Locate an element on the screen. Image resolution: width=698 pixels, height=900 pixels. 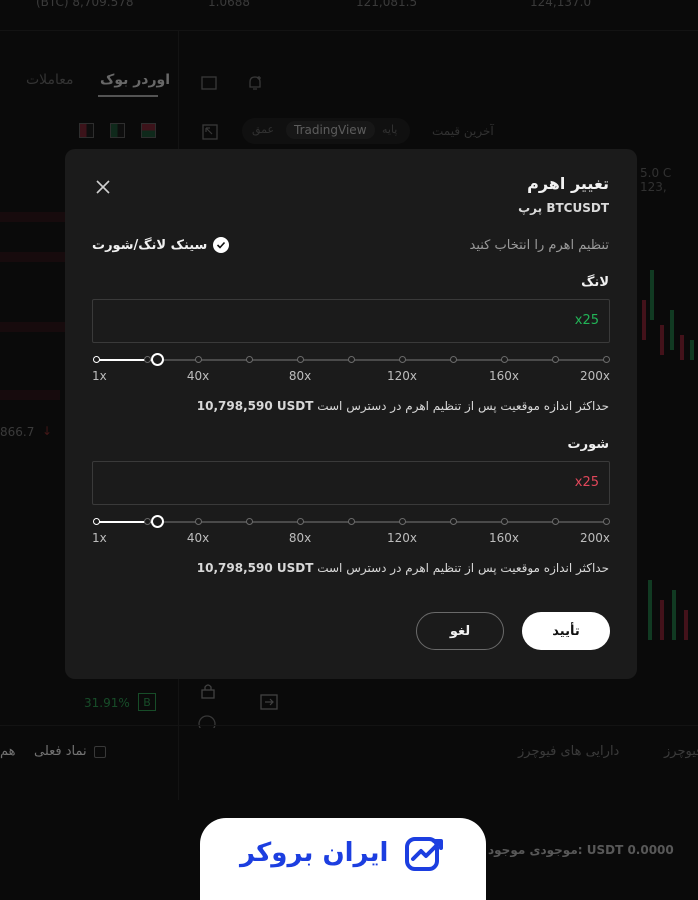
leverage-hint: تنظیم اهرم را انتخاب کنید is located at coordinates (539, 245).